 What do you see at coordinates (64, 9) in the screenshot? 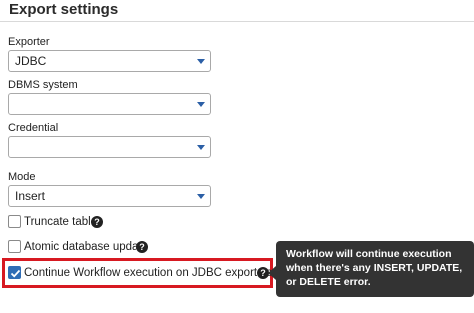
I see `panel-title: Export settings` at bounding box center [64, 9].